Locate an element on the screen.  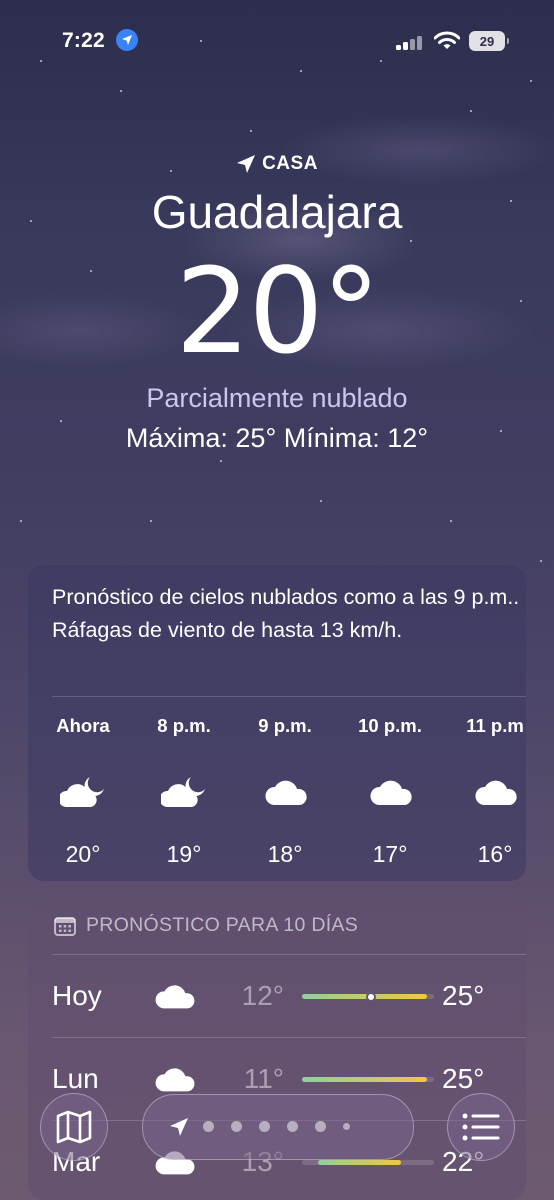
hourly-time: 9 p.m. is located at coordinates (285, 725).